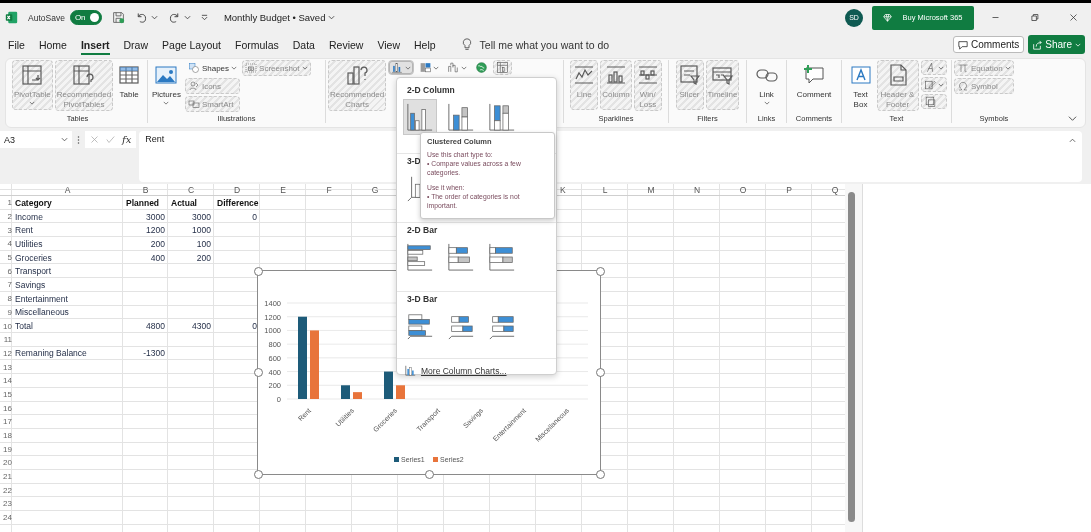 The height and width of the screenshot is (532, 1091). Describe the element at coordinates (46, 17) in the screenshot. I see `autosave-label: AutoSave` at that location.